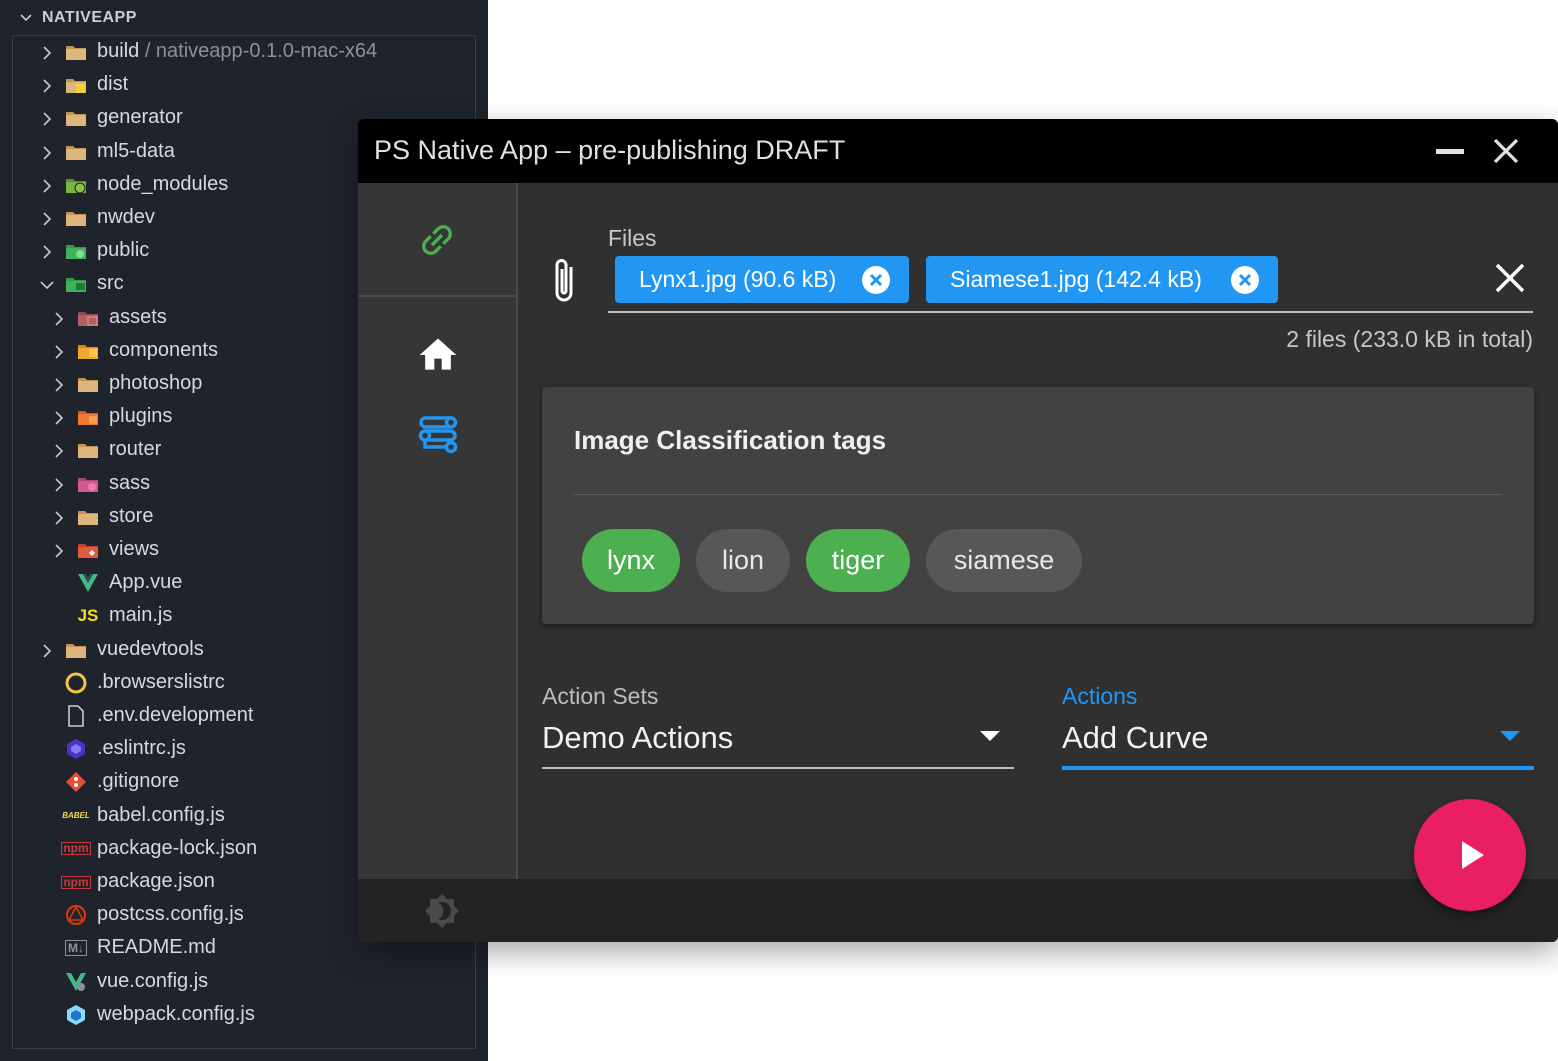 The height and width of the screenshot is (1061, 1558). Describe the element at coordinates (162, 184) in the screenshot. I see `tree-item-label: node_modules` at that location.